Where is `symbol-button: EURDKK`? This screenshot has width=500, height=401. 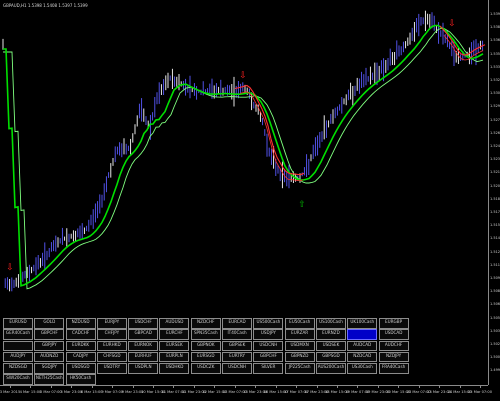 symbol-button: EURDKK is located at coordinates (80, 346).